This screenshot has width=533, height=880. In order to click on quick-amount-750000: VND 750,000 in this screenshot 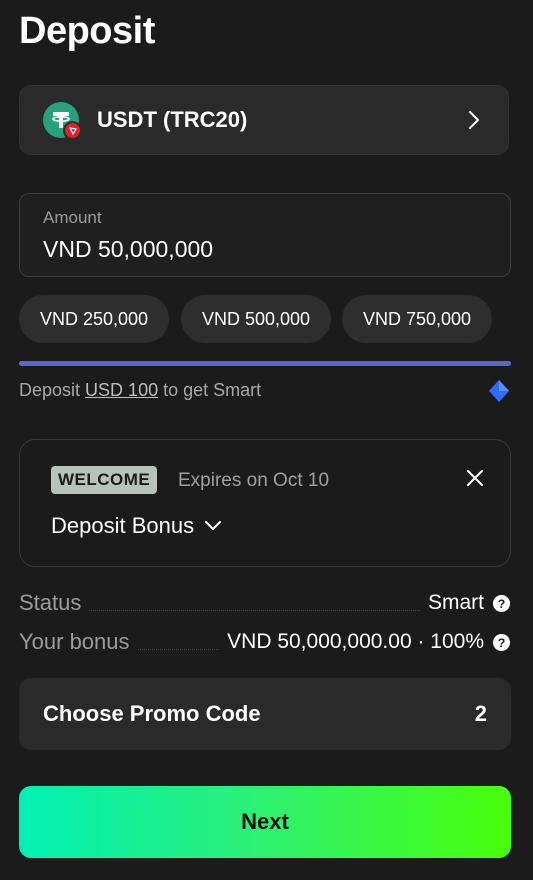, I will do `click(417, 319)`.